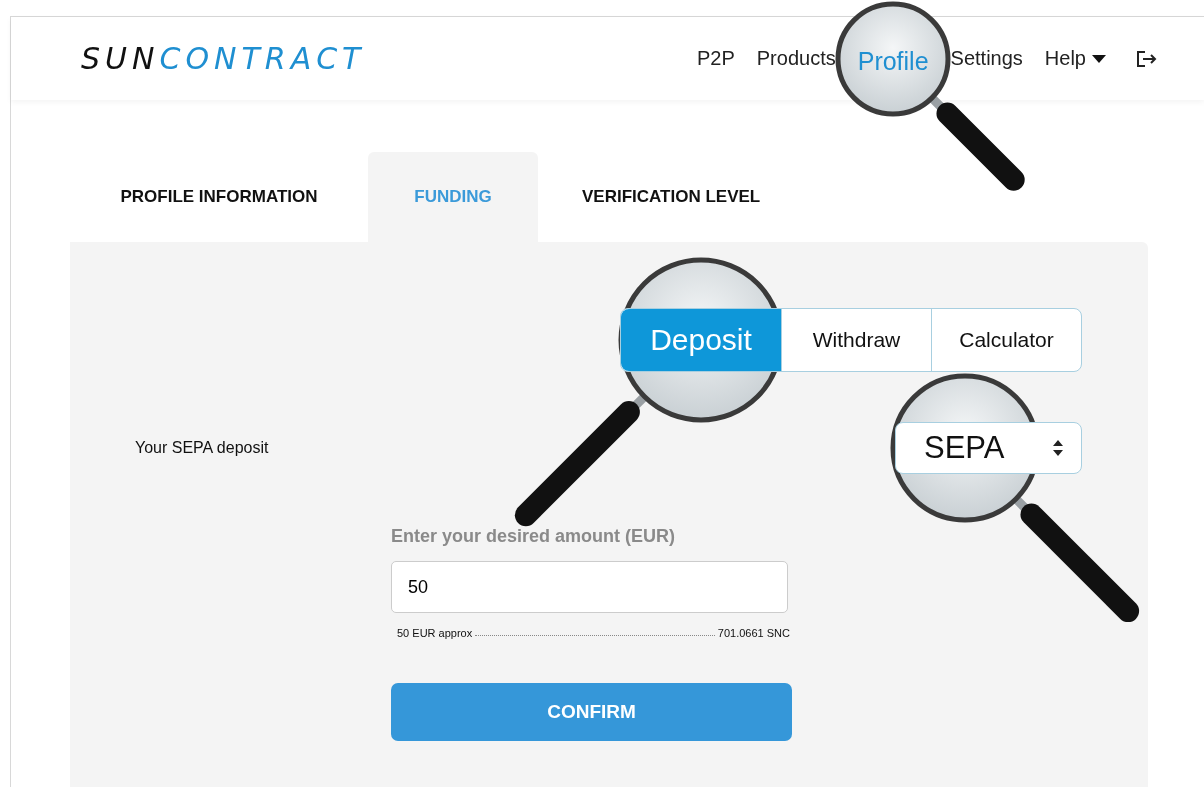 Image resolution: width=1204 pixels, height=787 pixels. What do you see at coordinates (1075, 58) in the screenshot?
I see `nav-dropdown: Help` at bounding box center [1075, 58].